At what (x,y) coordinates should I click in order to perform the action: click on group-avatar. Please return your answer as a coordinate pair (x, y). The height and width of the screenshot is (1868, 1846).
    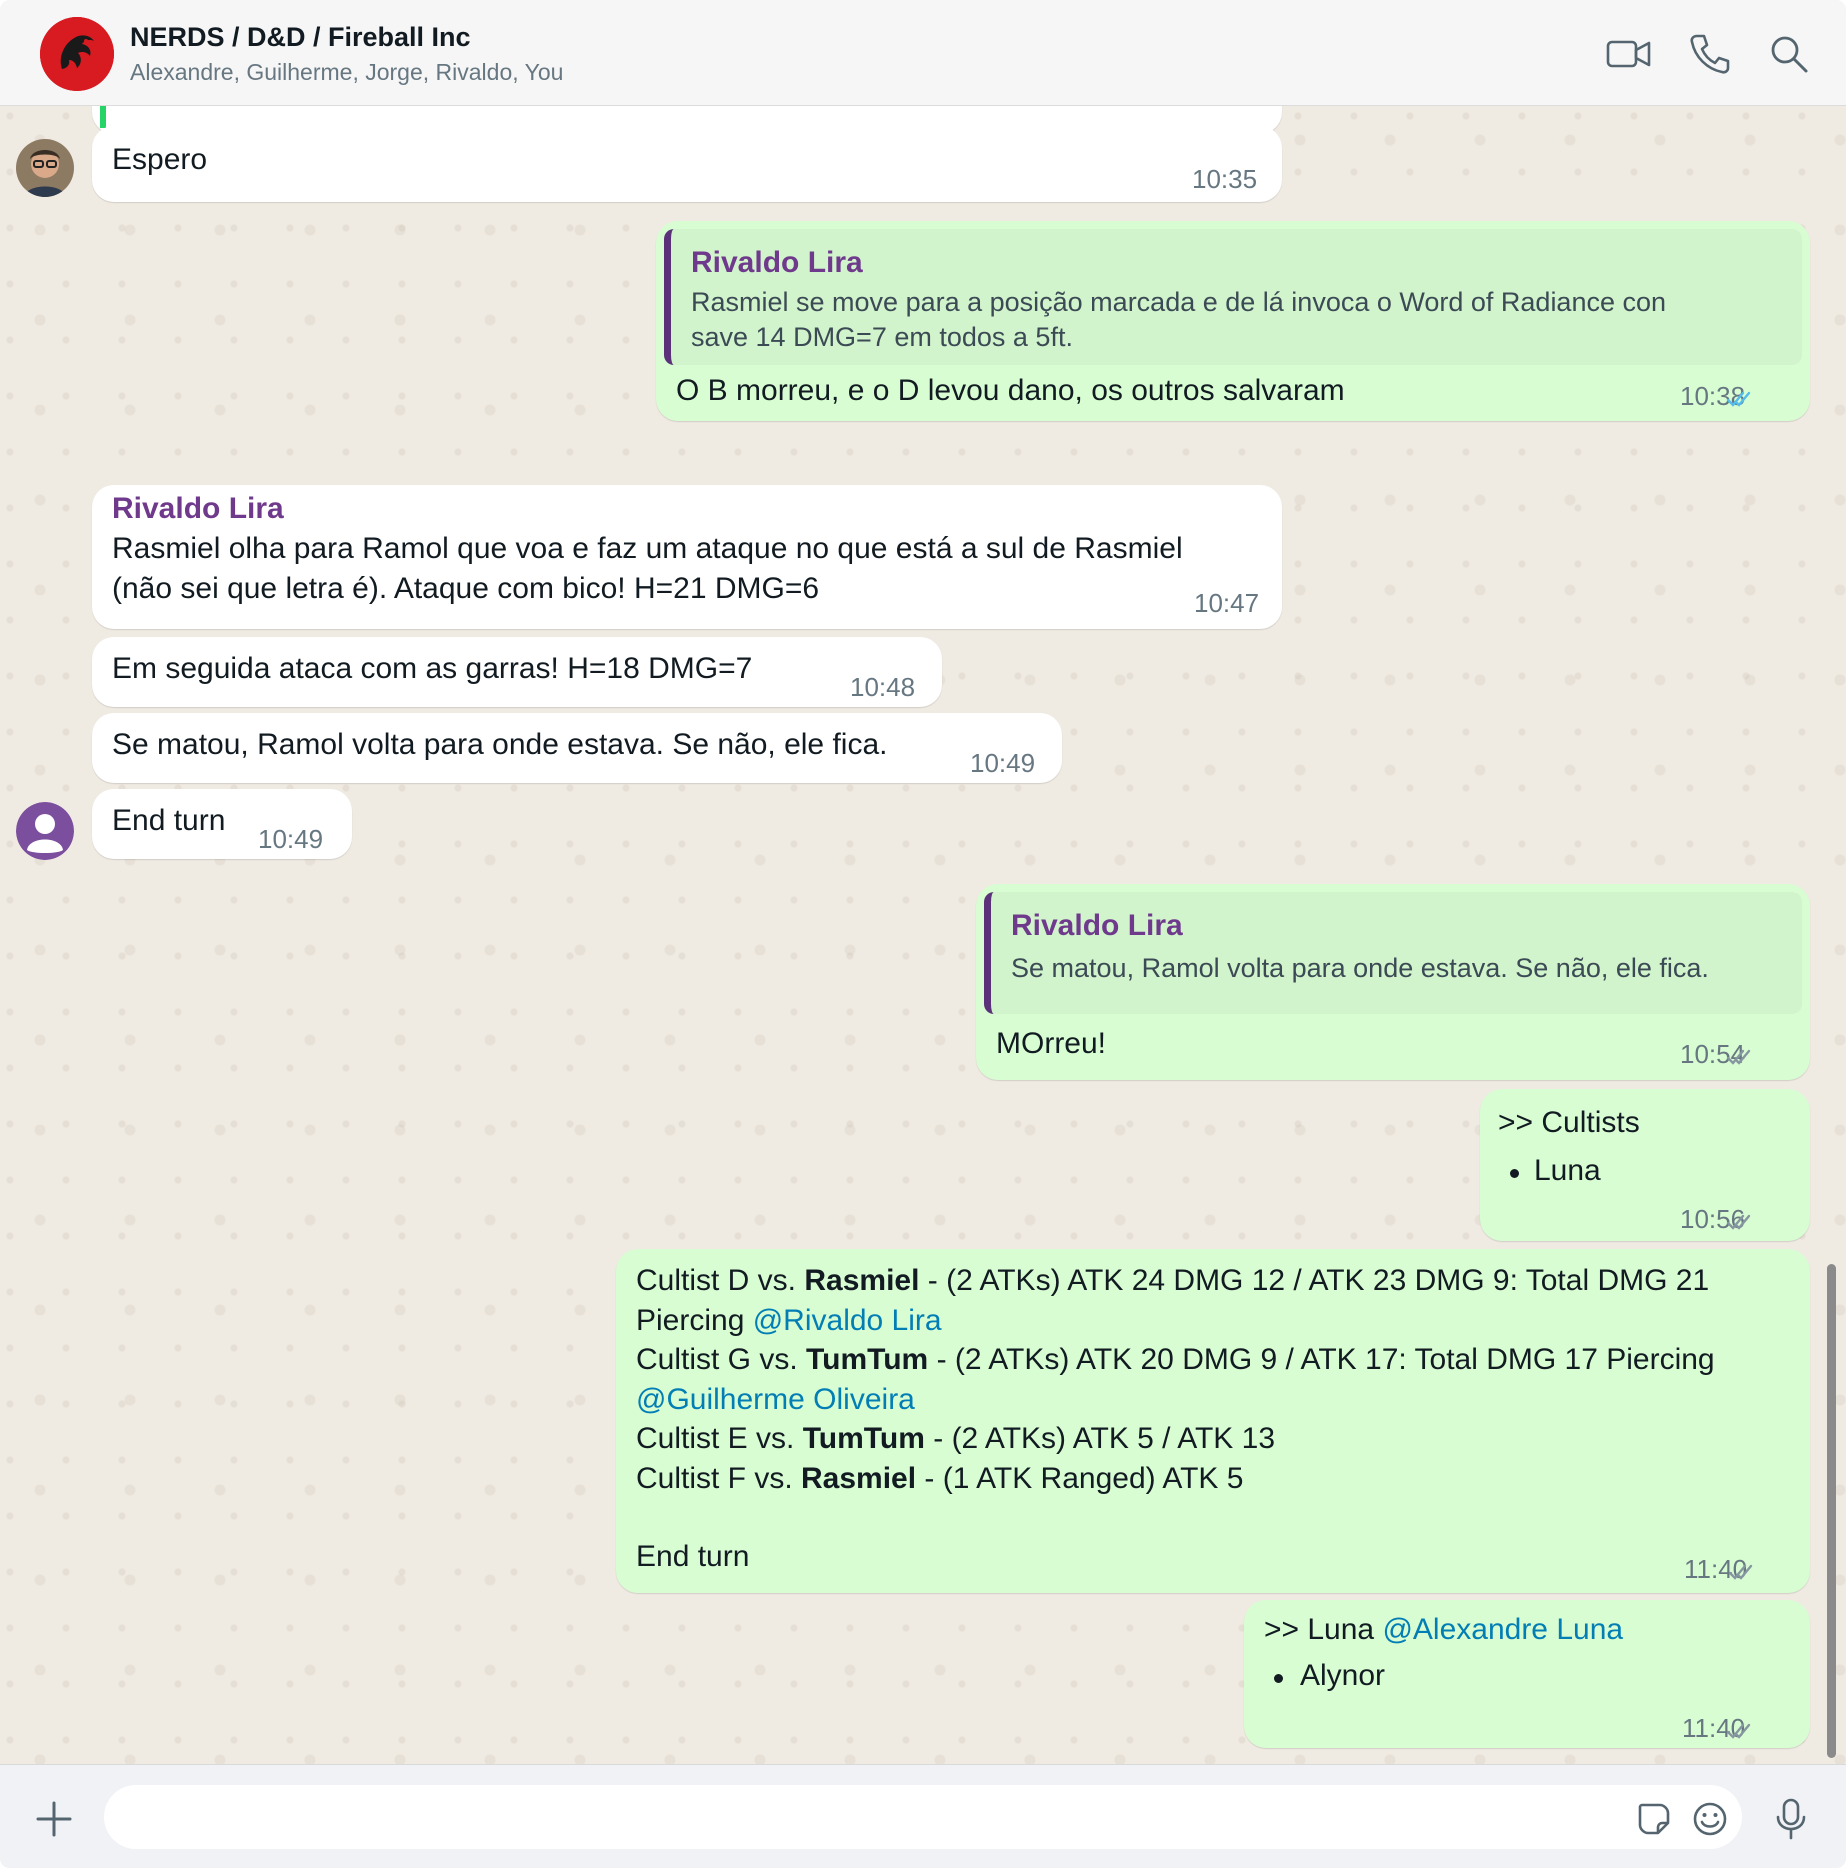
    Looking at the image, I should click on (77, 54).